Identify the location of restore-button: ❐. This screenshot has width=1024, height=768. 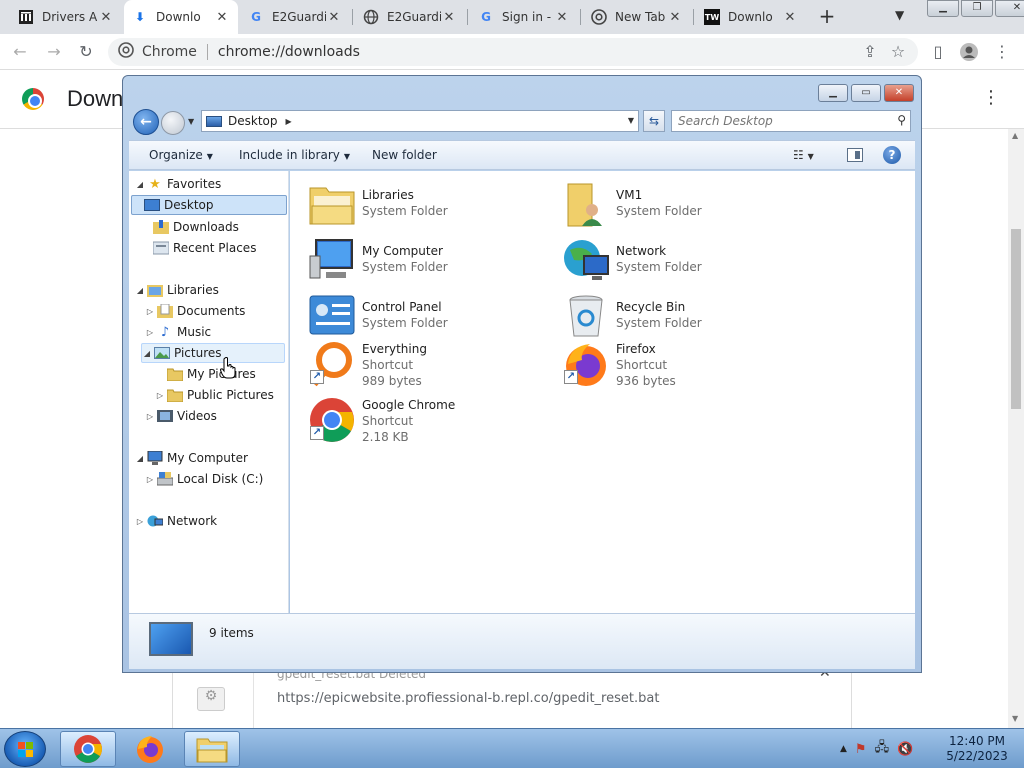
(977, 8).